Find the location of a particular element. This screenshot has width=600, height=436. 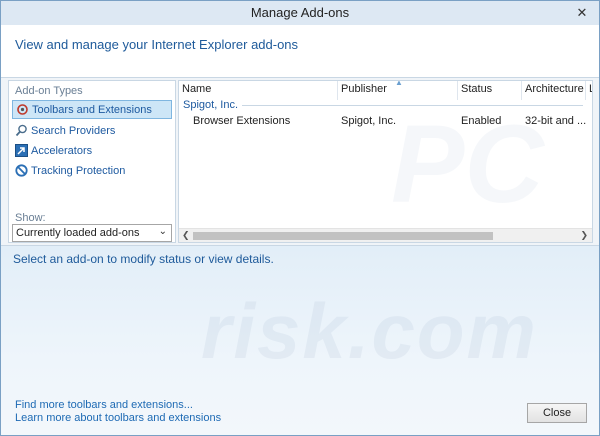

sidebar-item-search-providers: Search Providers is located at coordinates (92, 130).